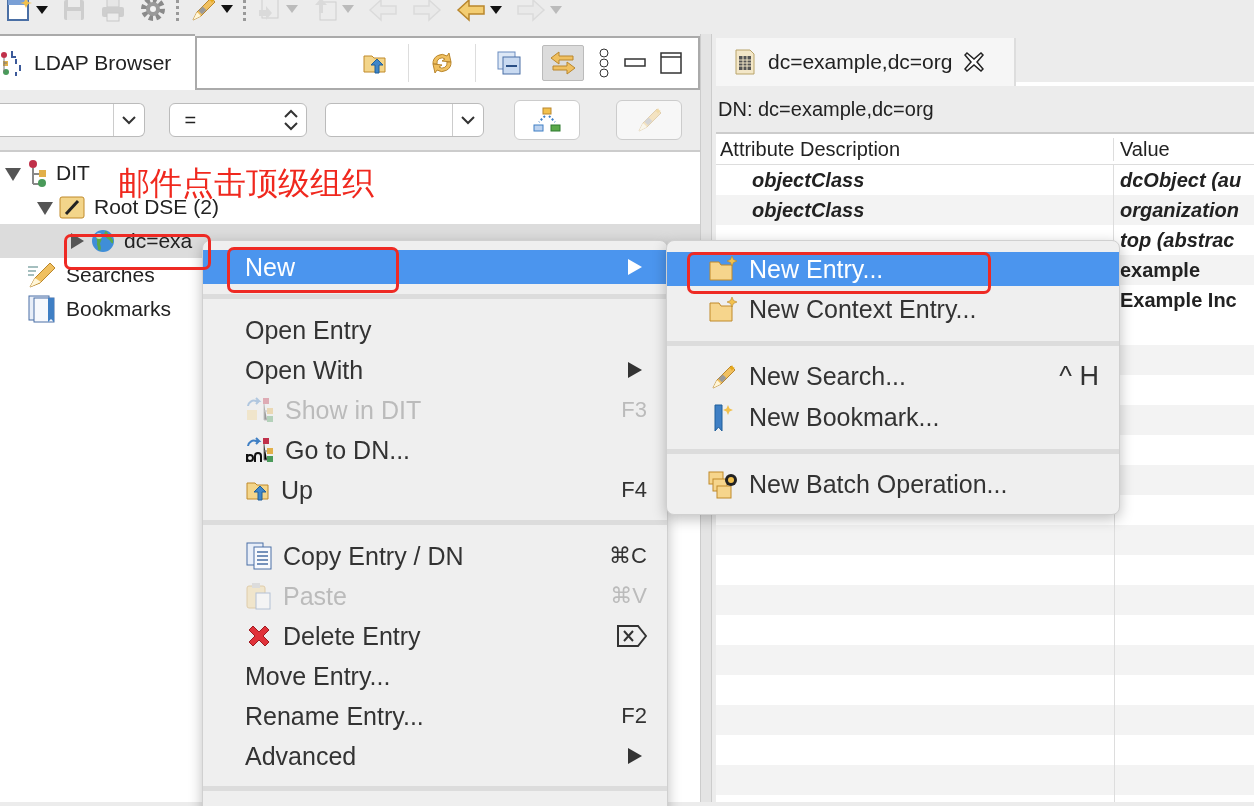 The width and height of the screenshot is (1254, 806). Describe the element at coordinates (442, 63) in the screenshot. I see `refresh-arrows-icon` at that location.